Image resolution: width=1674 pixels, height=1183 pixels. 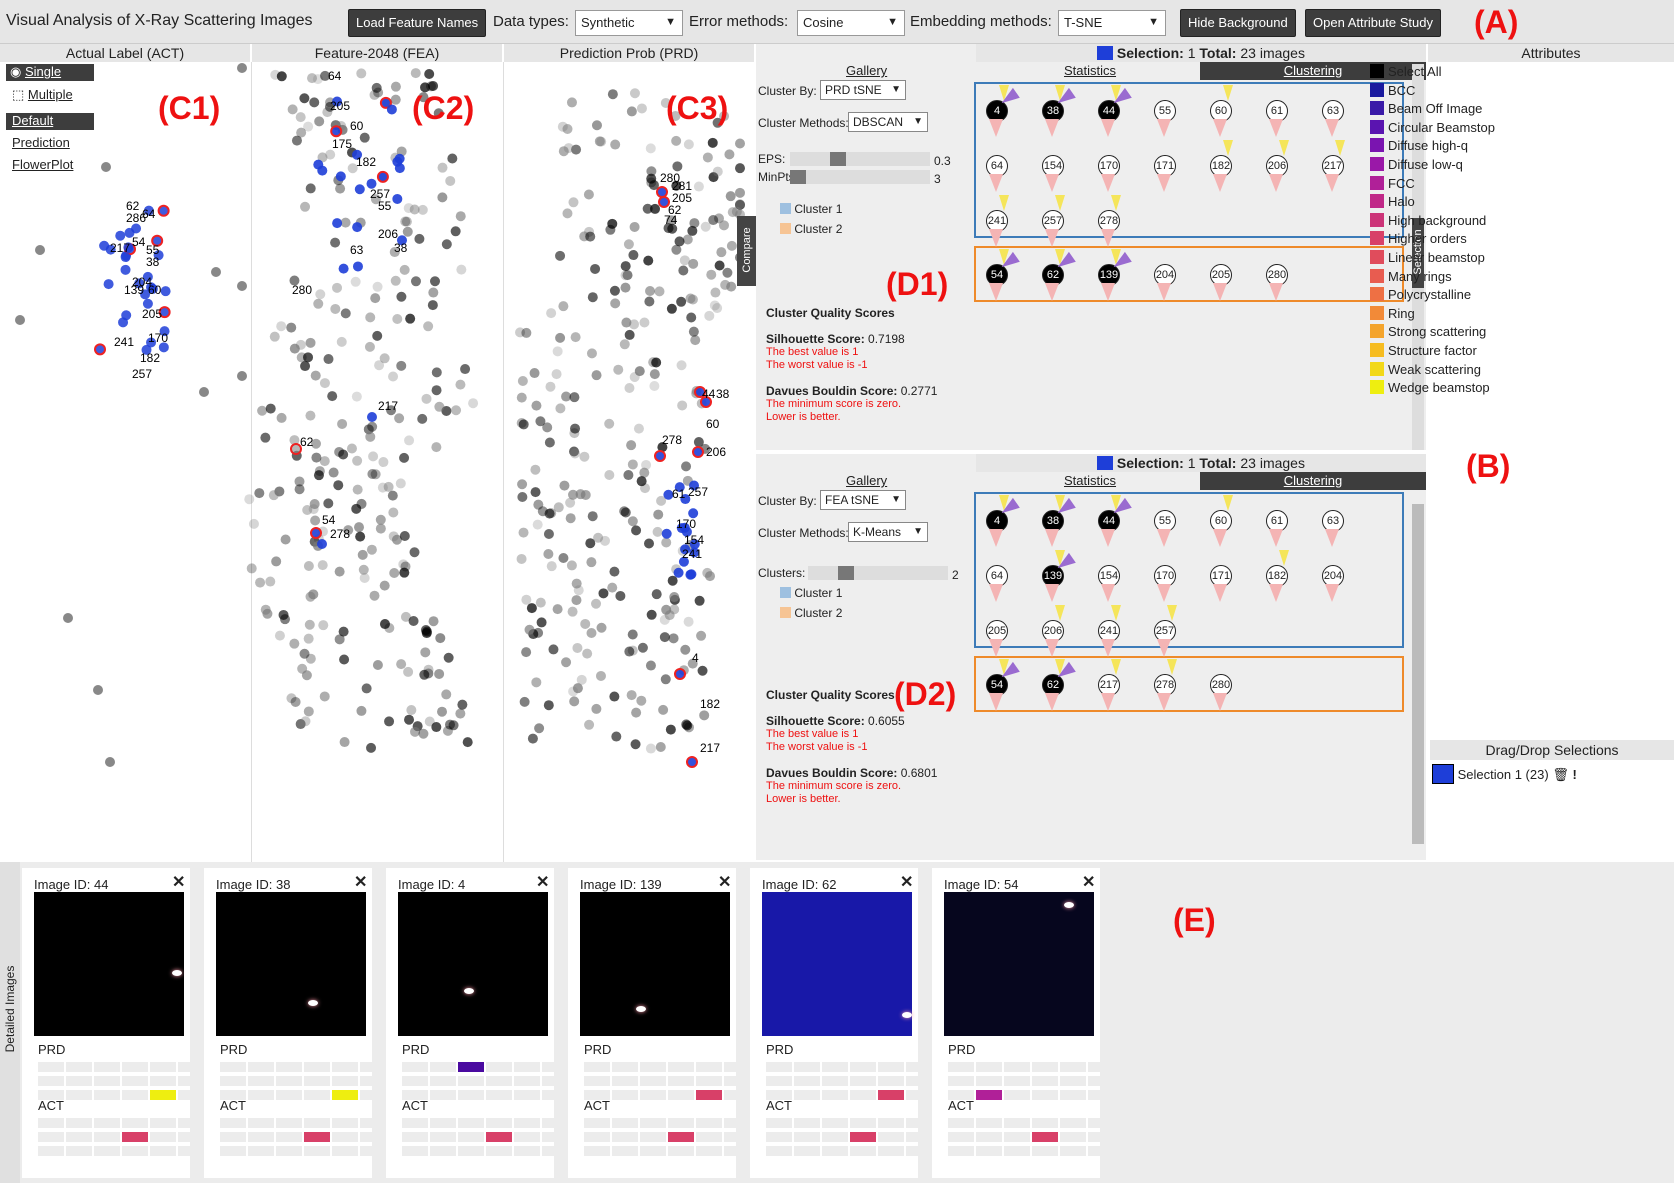 I want to click on cluster-node: 63, so click(x=1333, y=118).